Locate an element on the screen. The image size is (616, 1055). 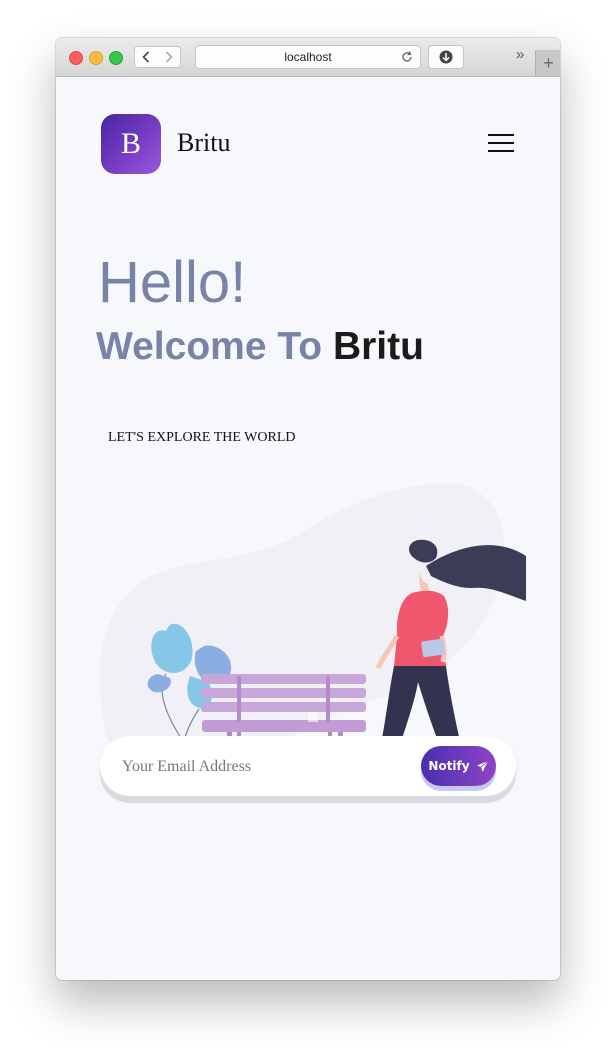
forward-button is located at coordinates (169, 57).